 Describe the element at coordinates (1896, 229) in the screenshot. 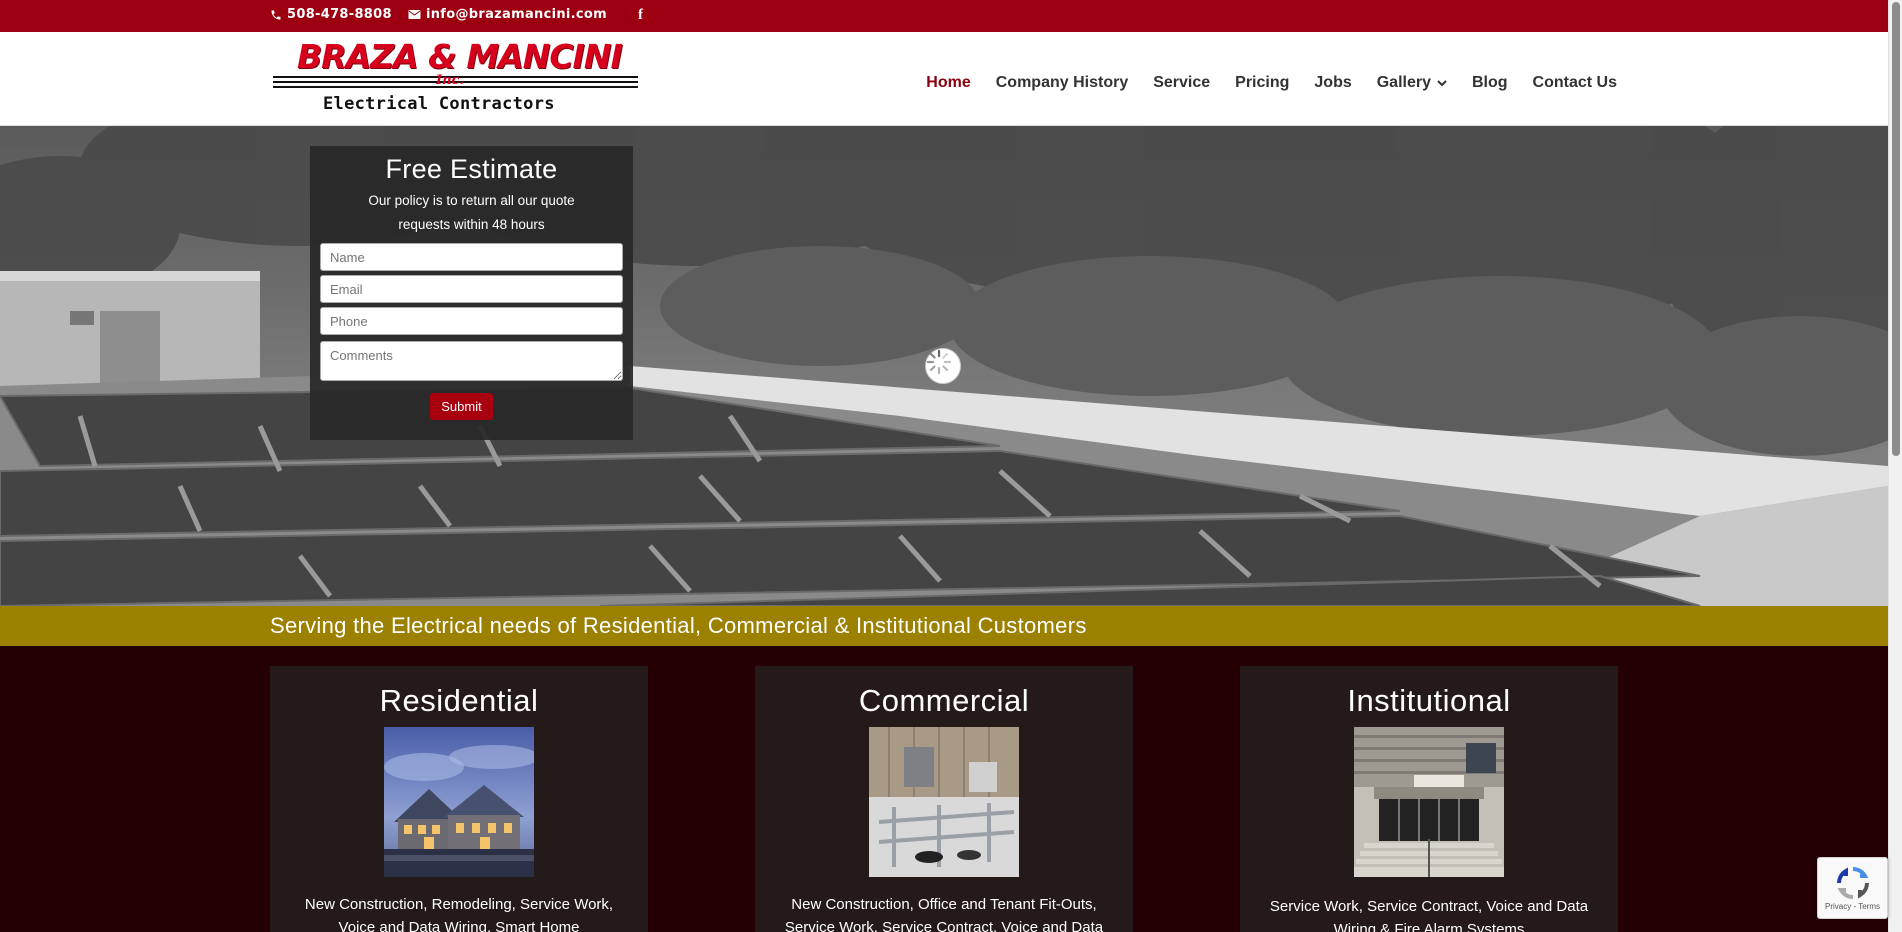

I see `scrollbar-thumb` at that location.